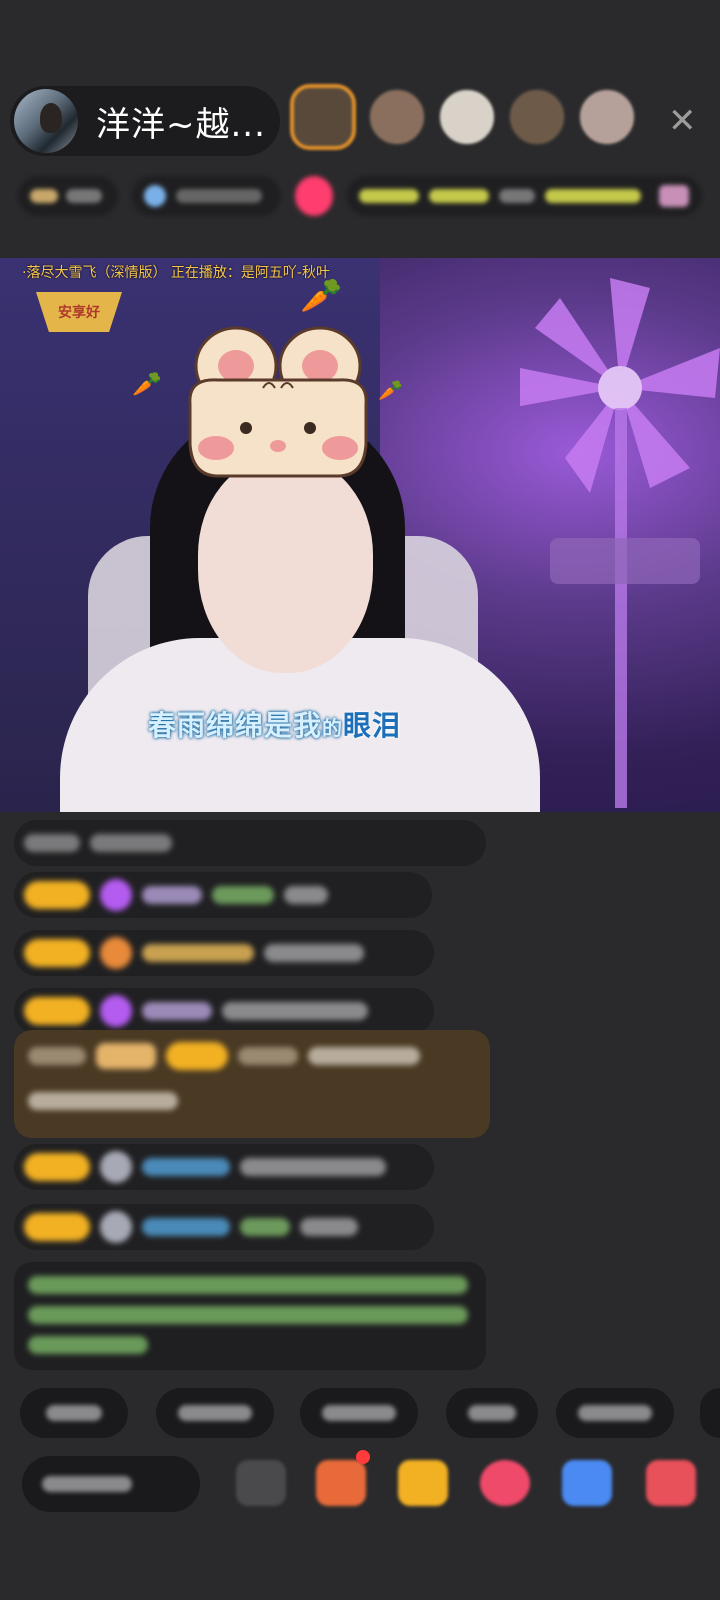 This screenshot has height=1600, width=720. What do you see at coordinates (46, 121) in the screenshot?
I see `host-avatar` at bounding box center [46, 121].